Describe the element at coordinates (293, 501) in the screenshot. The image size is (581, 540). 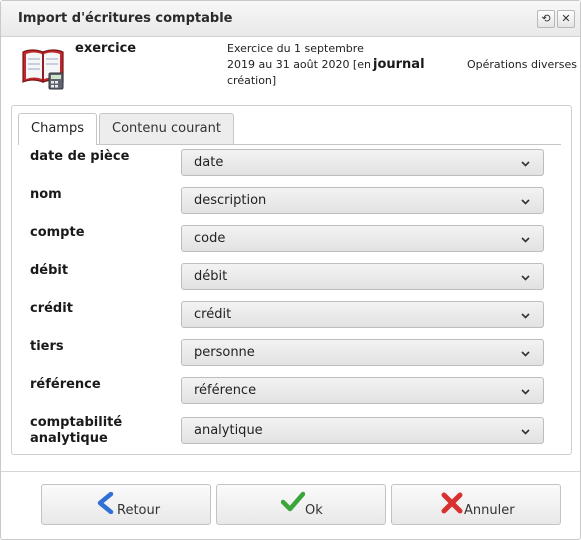
I see `checkmark-icon` at that location.